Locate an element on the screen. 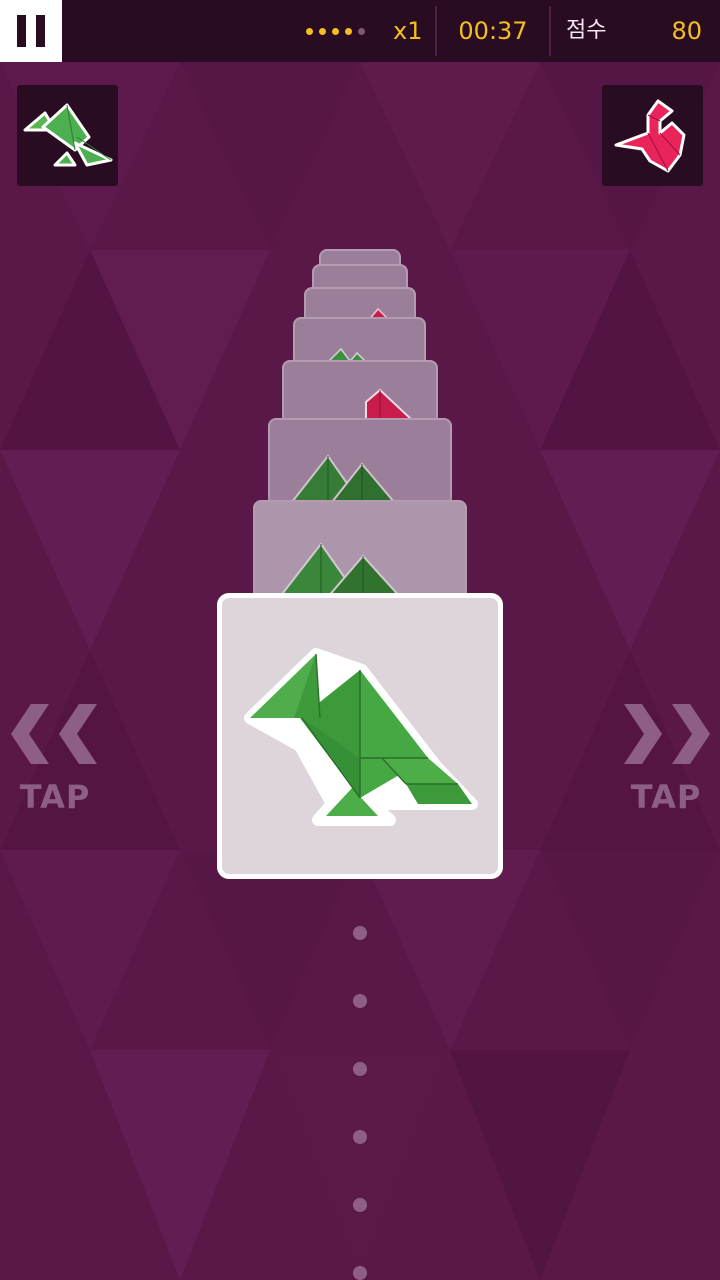 This screenshot has width=720, height=1280. timer: 00:37 is located at coordinates (493, 31).